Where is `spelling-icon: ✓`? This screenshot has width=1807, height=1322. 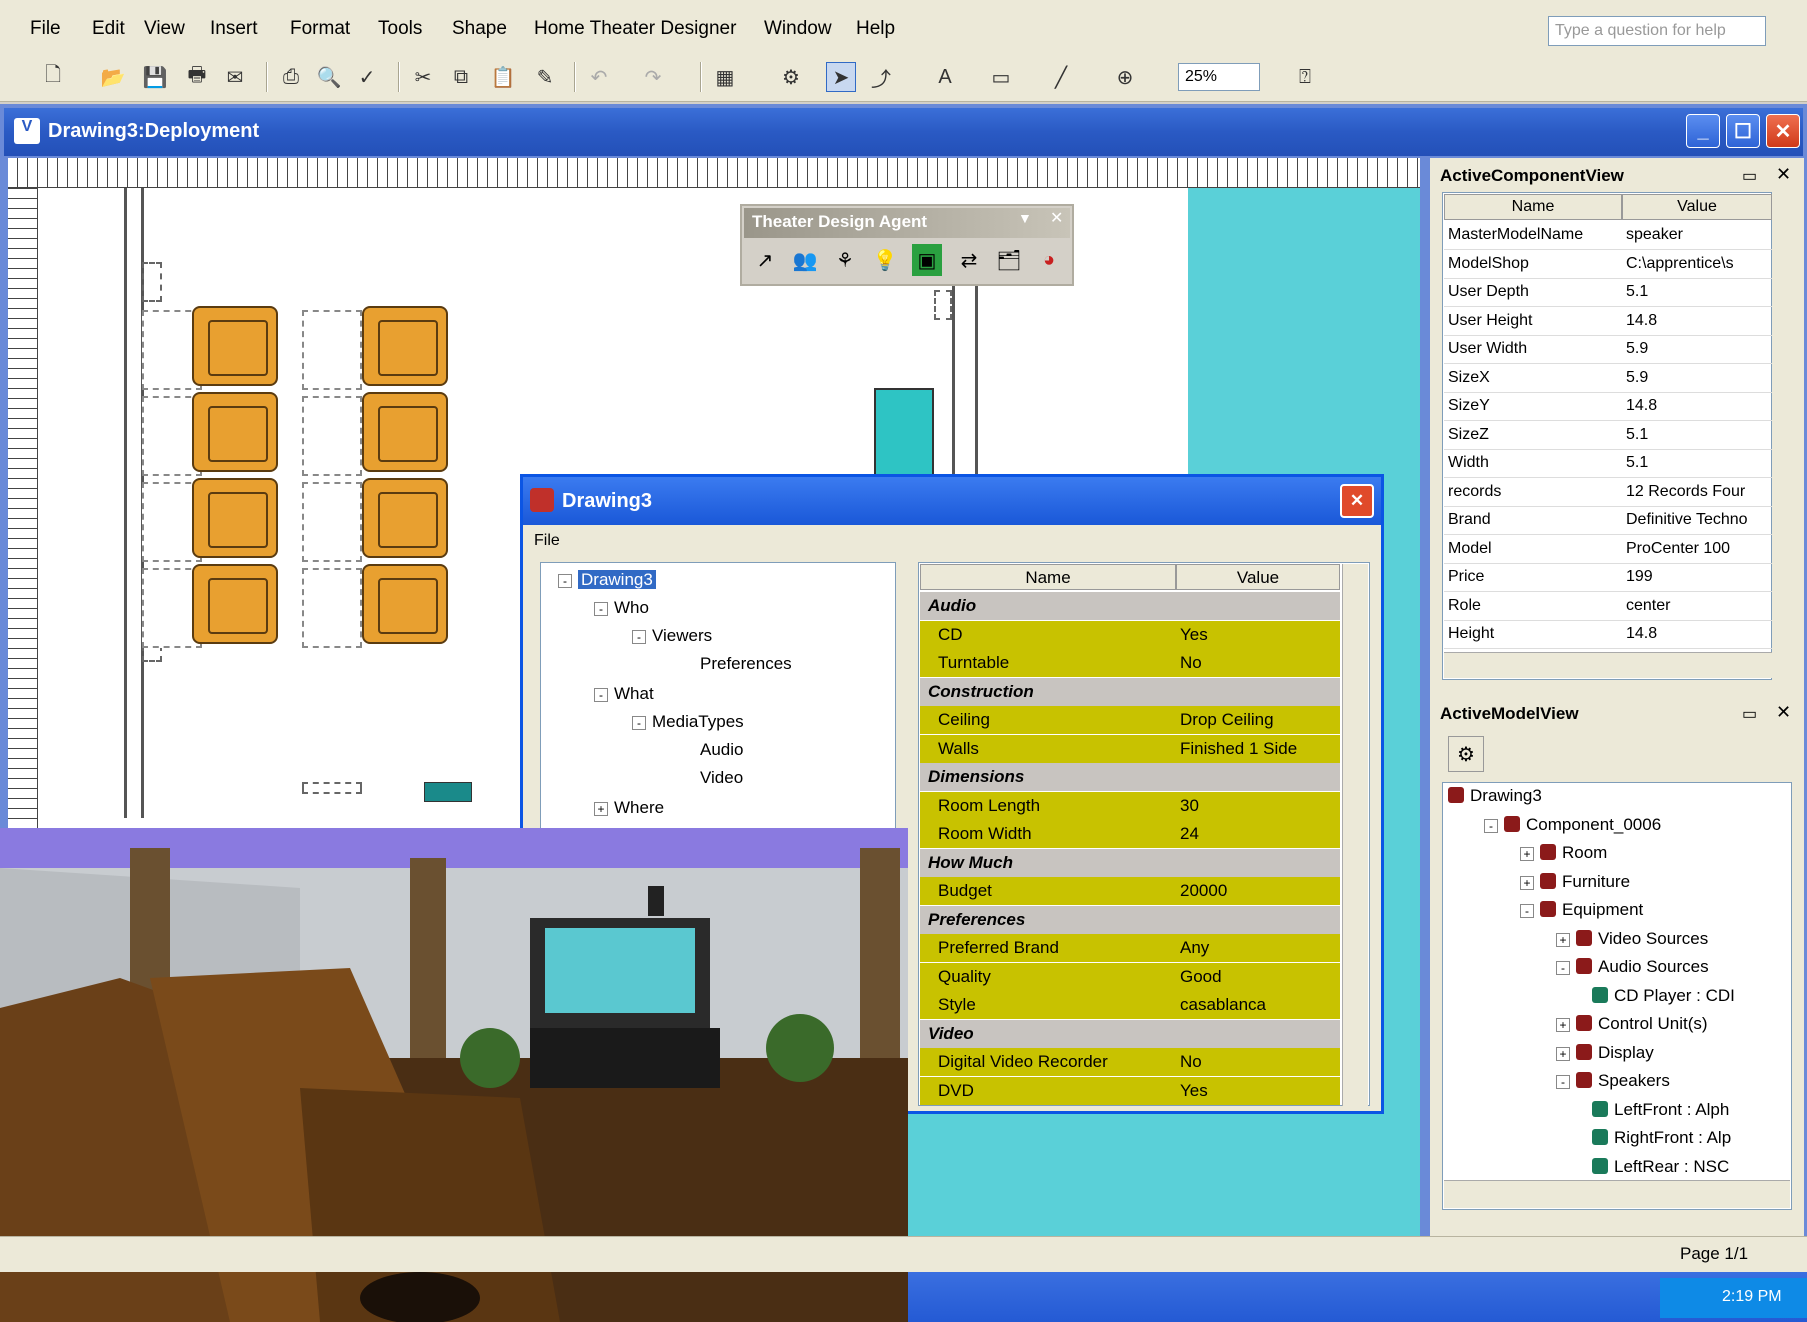 spelling-icon: ✓ is located at coordinates (367, 77).